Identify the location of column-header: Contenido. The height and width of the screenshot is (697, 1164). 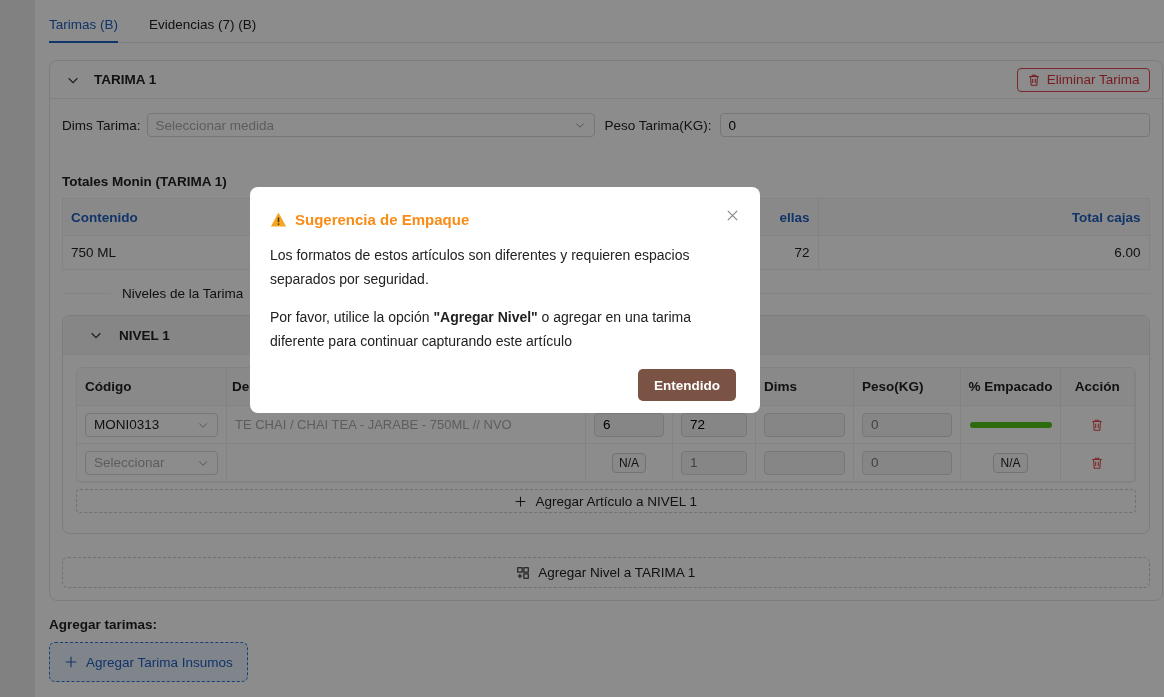
(104, 217).